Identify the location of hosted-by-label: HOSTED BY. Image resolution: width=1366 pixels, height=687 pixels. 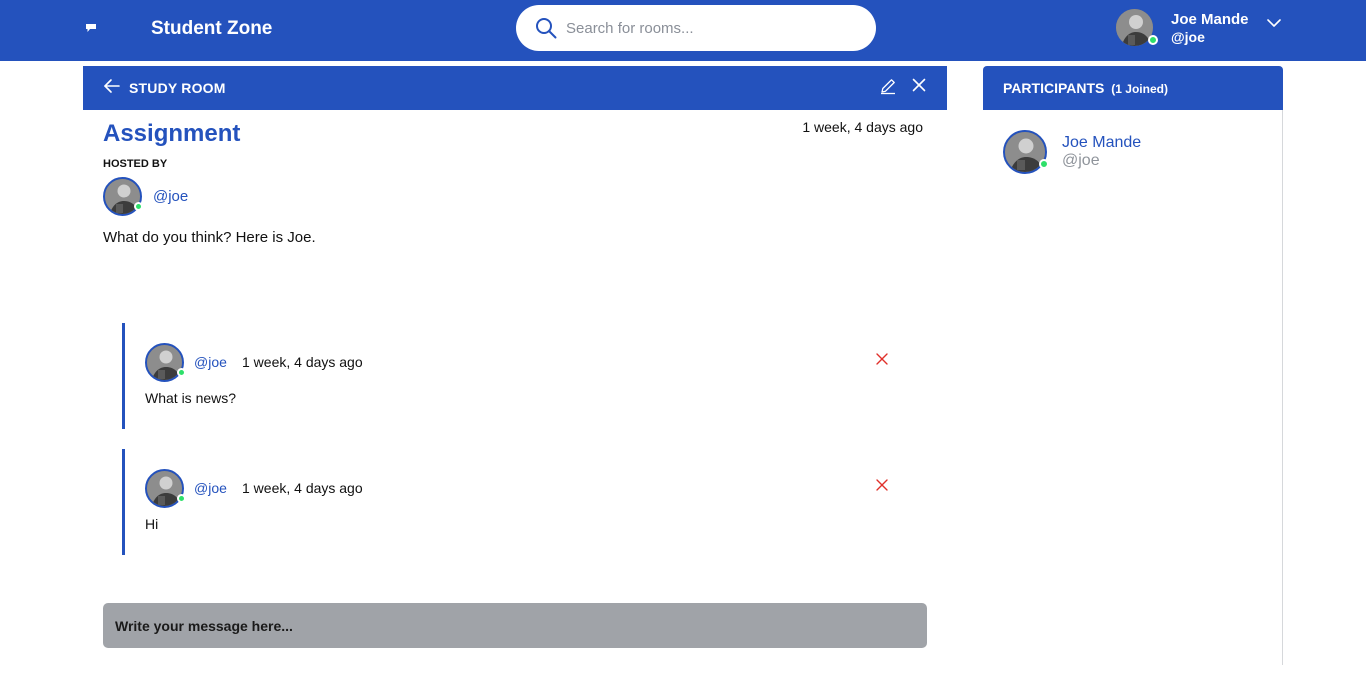
(135, 164).